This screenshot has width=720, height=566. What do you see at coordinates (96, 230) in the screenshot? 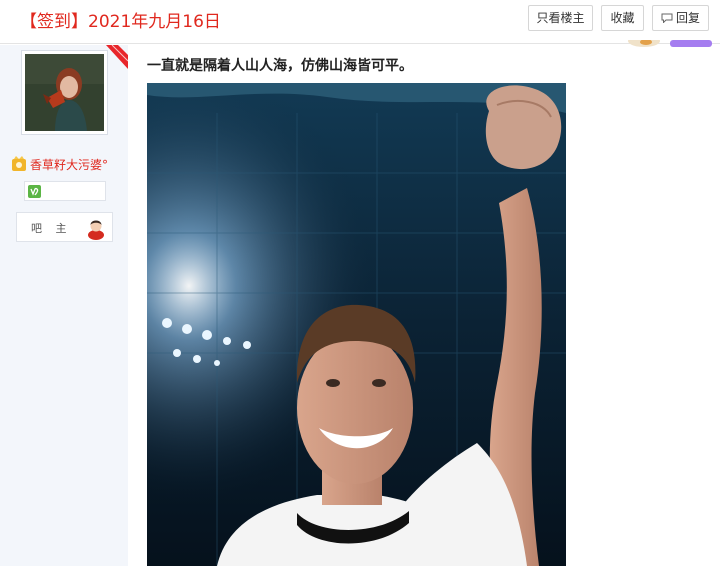
I see `forum-owner-icon` at bounding box center [96, 230].